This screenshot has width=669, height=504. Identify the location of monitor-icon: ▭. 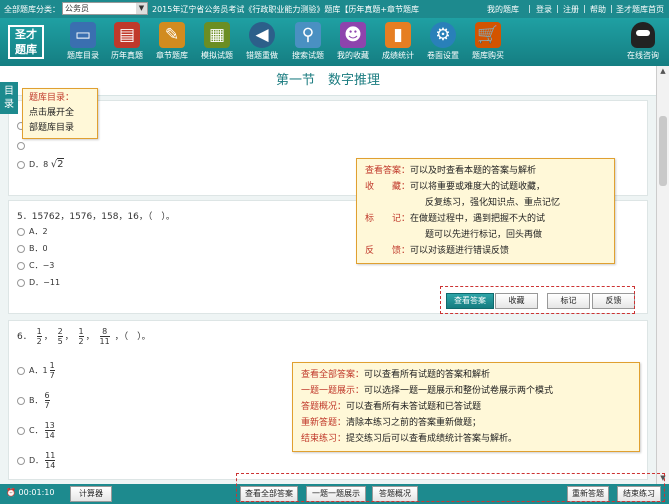
(83, 35).